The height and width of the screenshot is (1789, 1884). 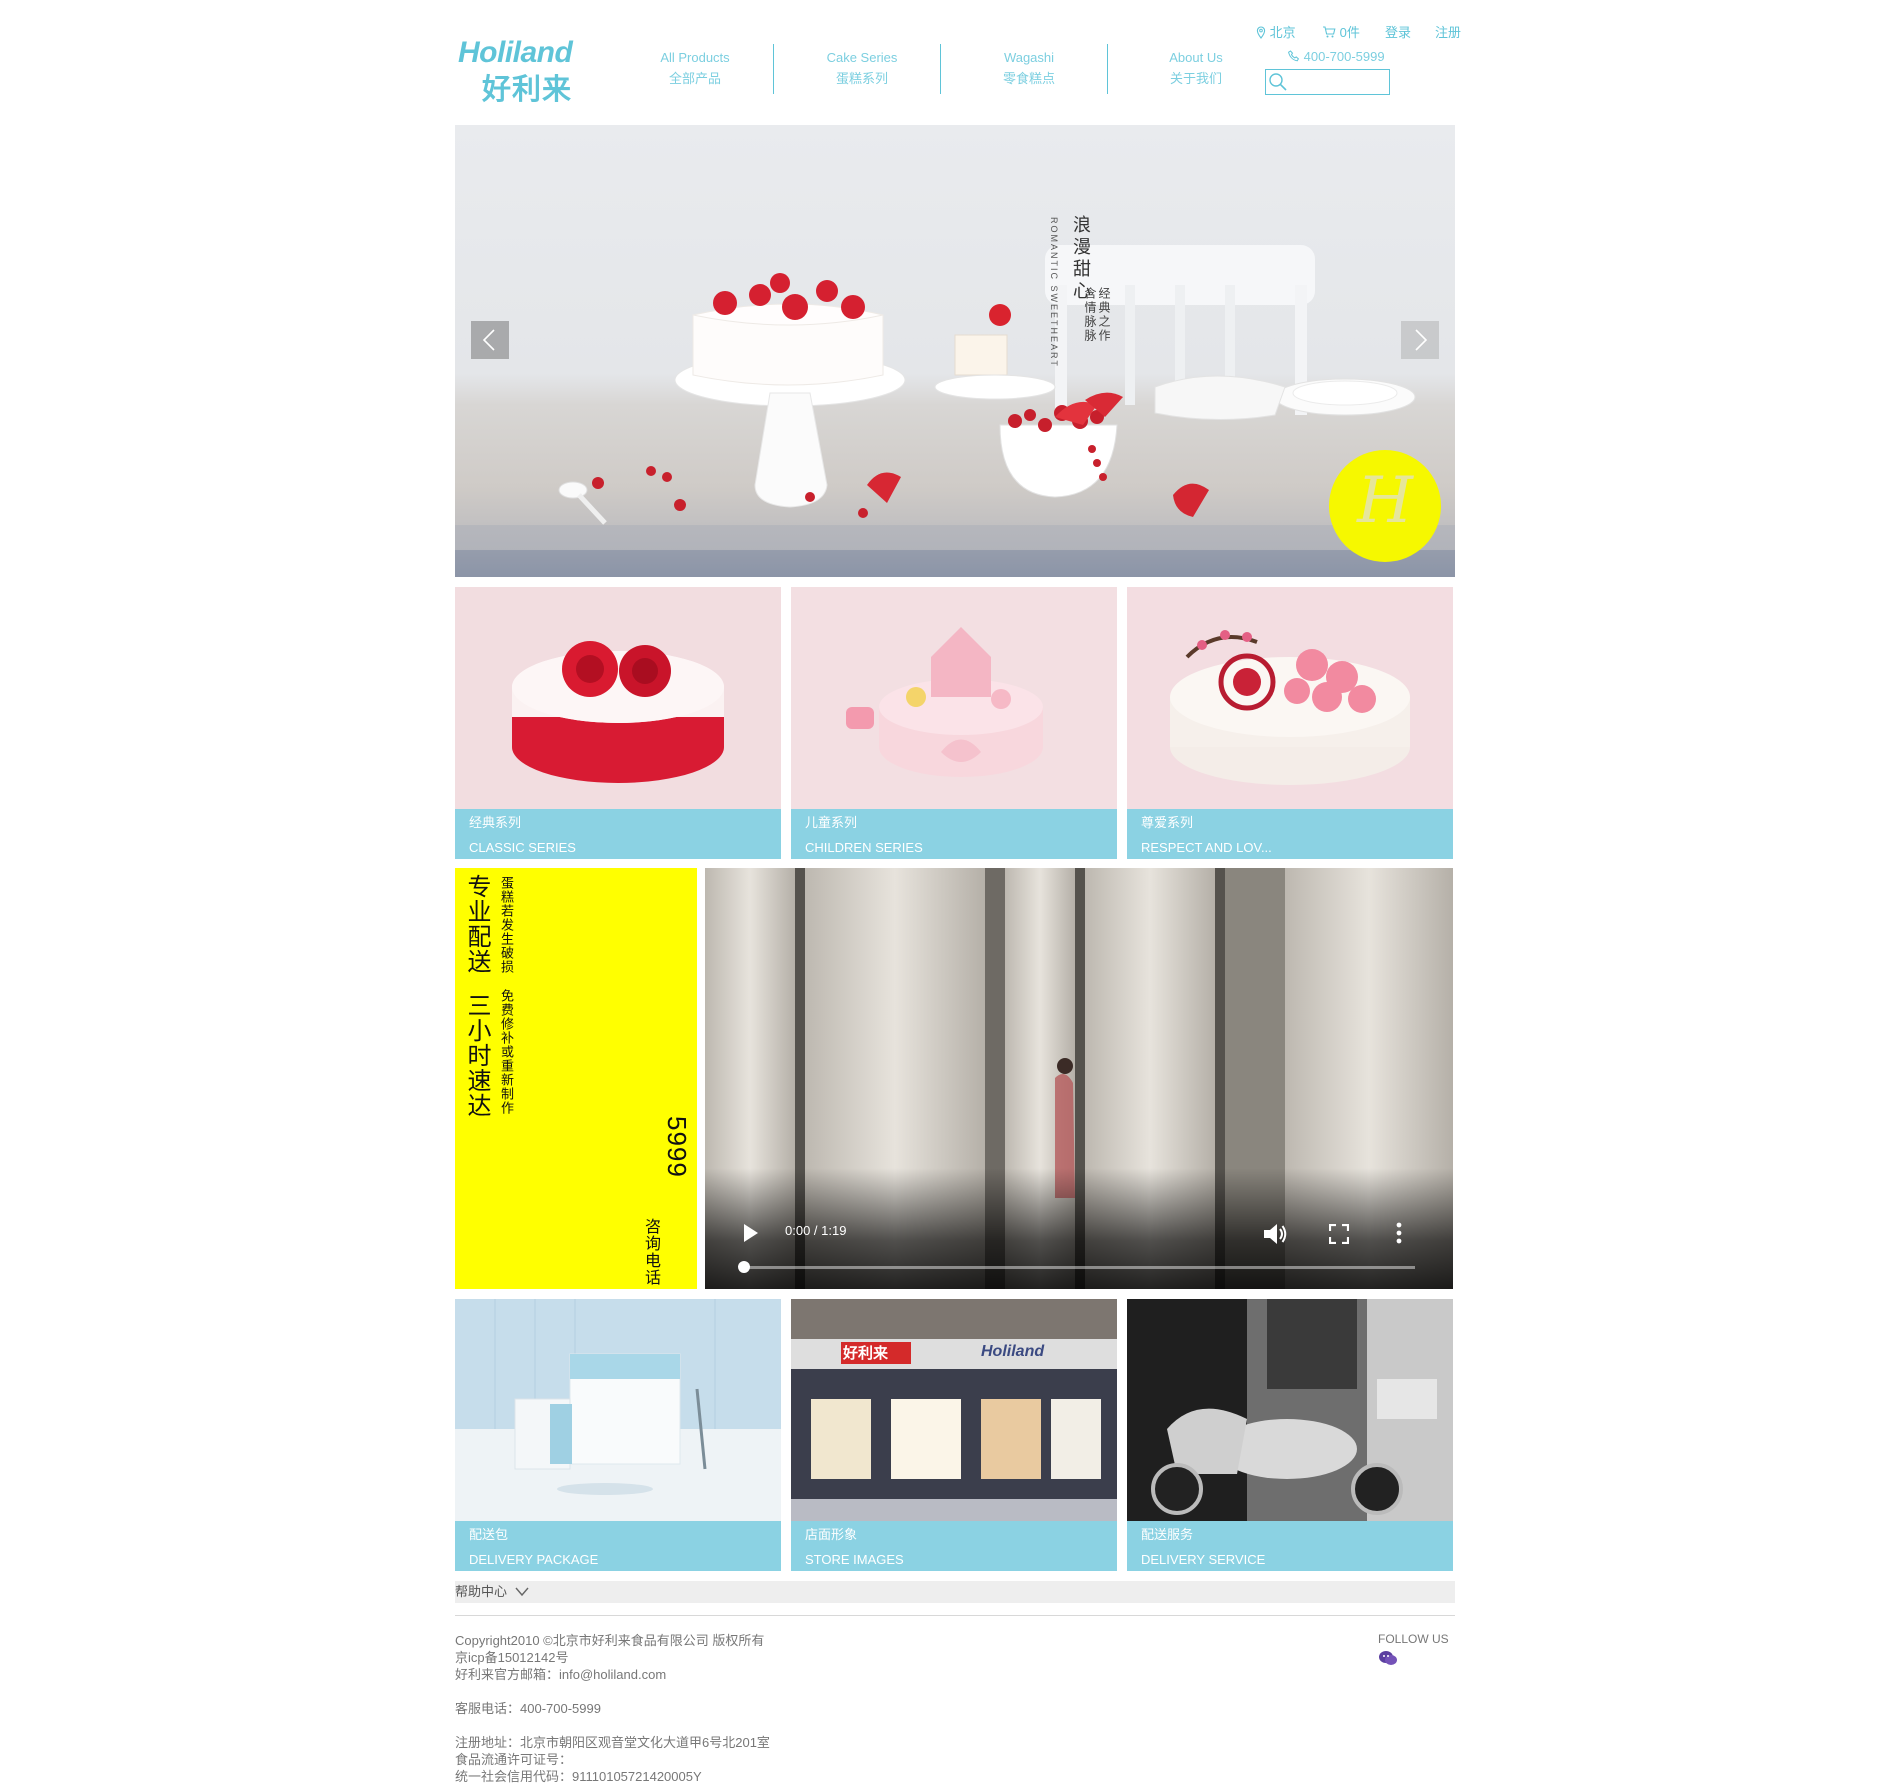 What do you see at coordinates (1278, 82) in the screenshot?
I see `search-icon` at bounding box center [1278, 82].